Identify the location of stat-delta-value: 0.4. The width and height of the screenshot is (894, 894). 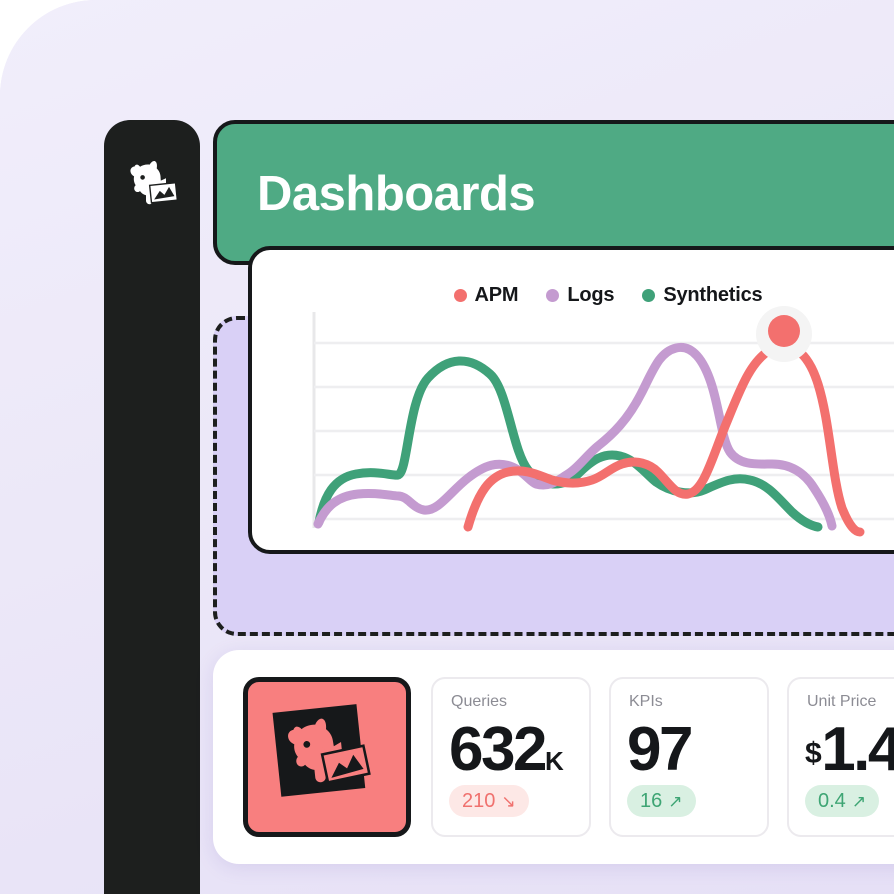
(832, 800).